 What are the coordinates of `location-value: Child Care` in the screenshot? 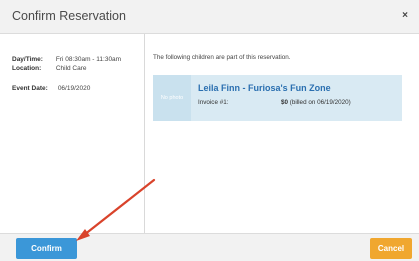 It's located at (71, 68).